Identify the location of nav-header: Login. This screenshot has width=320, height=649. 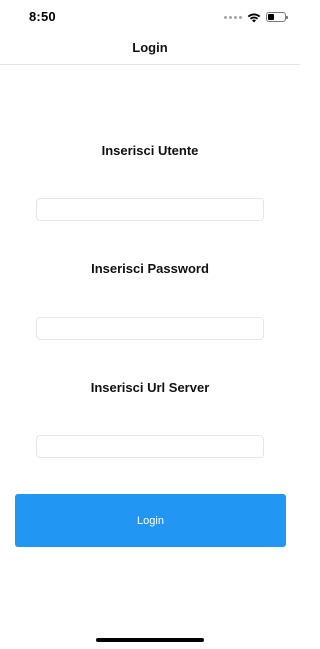
(150, 49).